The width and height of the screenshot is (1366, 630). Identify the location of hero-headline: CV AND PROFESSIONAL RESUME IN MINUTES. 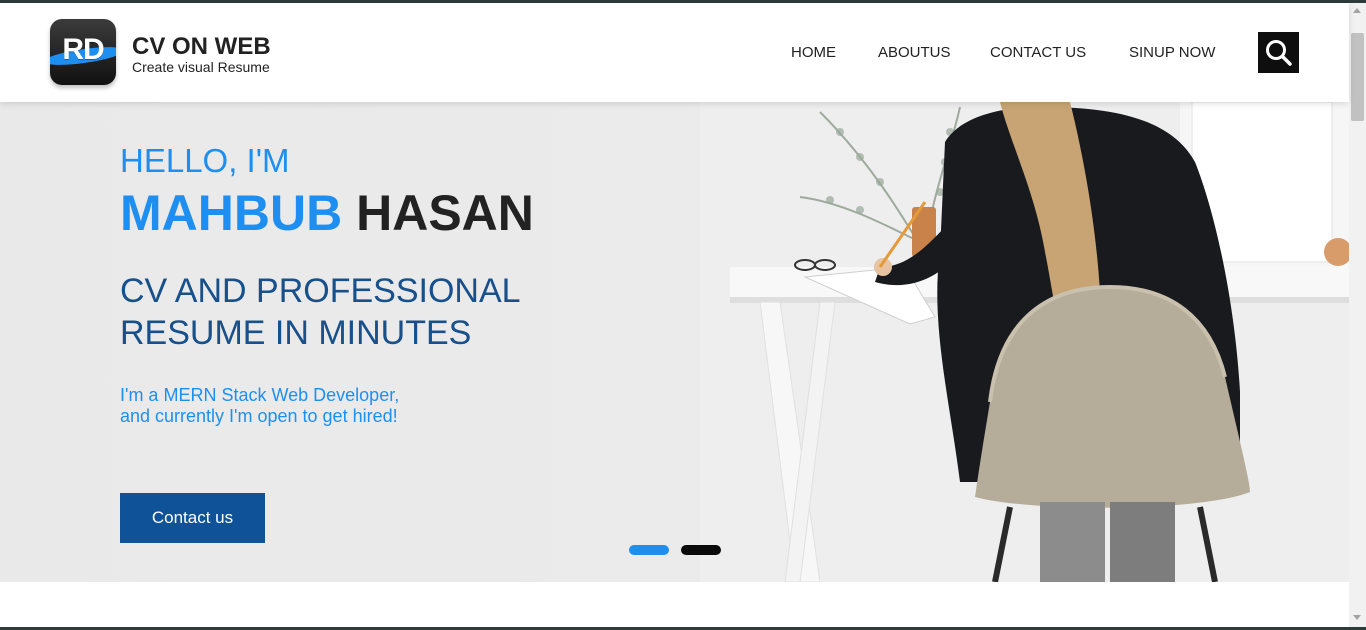
(380, 312).